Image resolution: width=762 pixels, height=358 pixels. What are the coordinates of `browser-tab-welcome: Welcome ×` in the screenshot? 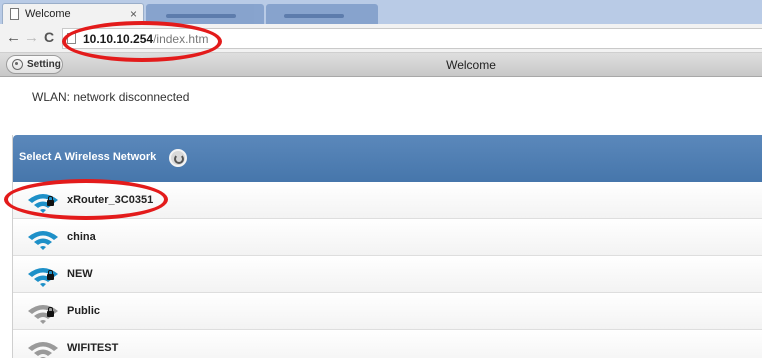 It's located at (73, 13).